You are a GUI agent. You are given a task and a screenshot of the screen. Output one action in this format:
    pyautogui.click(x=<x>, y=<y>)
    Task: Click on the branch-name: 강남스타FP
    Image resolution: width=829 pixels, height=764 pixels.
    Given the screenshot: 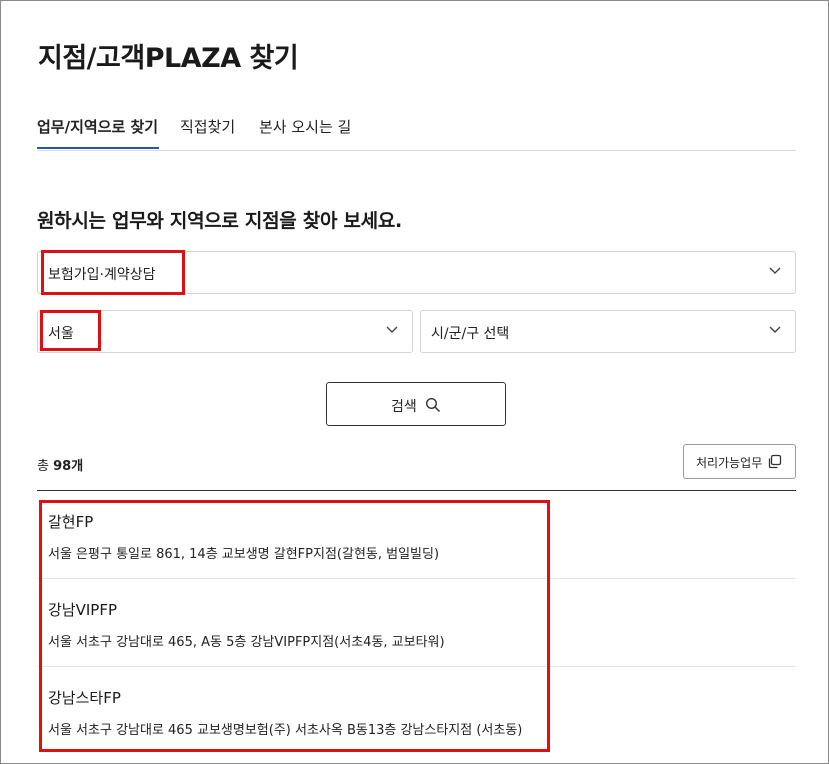 What is the action you would take?
    pyautogui.click(x=84, y=698)
    